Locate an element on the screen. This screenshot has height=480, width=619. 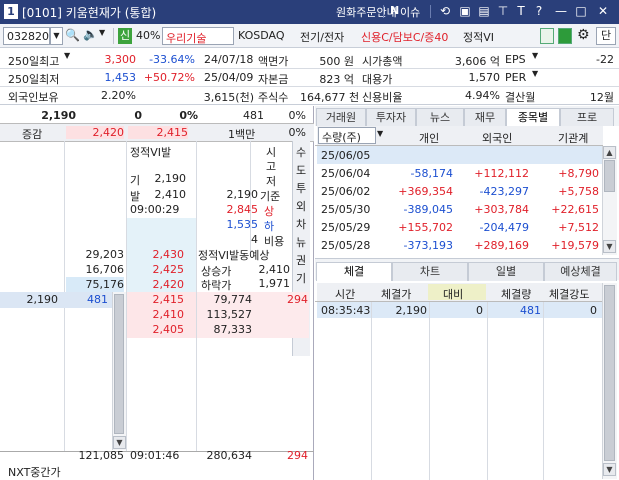
scroll-up-icon: ▲ is located at coordinates (609, 152).